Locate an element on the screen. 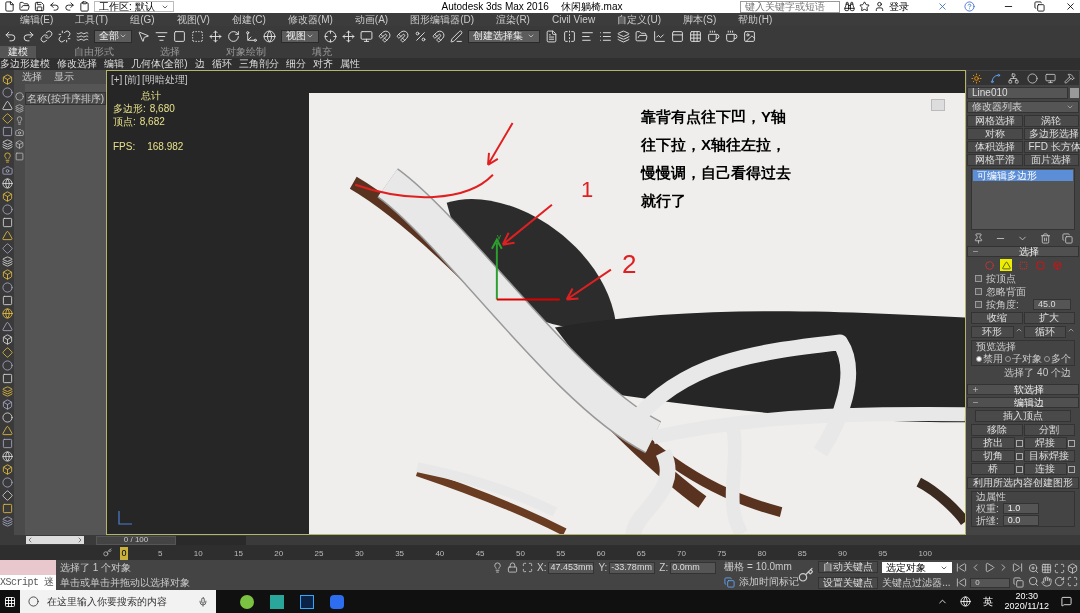 The width and height of the screenshot is (1080, 613). notifications-icon is located at coordinates (1066, 601).